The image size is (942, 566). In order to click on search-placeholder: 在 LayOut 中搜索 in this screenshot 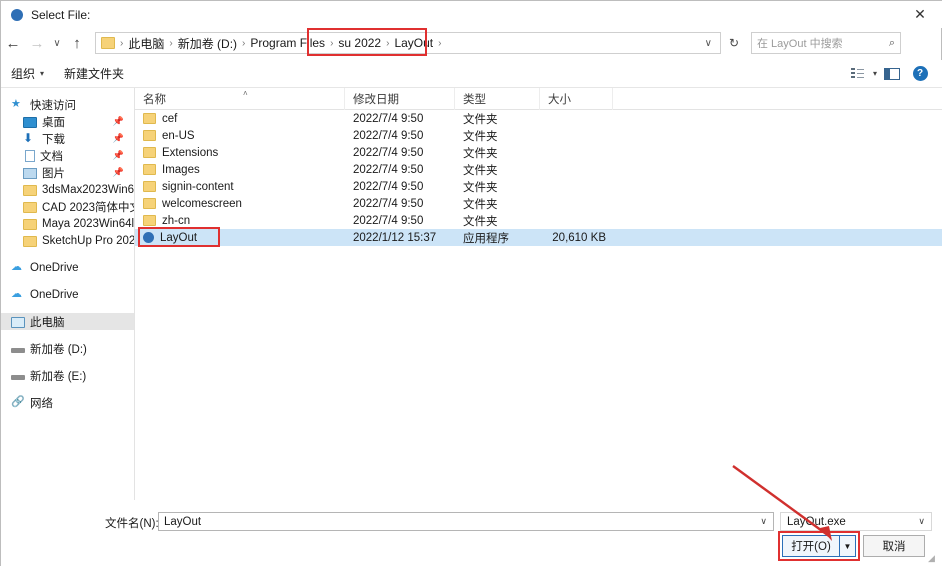, I will do `click(800, 44)`.